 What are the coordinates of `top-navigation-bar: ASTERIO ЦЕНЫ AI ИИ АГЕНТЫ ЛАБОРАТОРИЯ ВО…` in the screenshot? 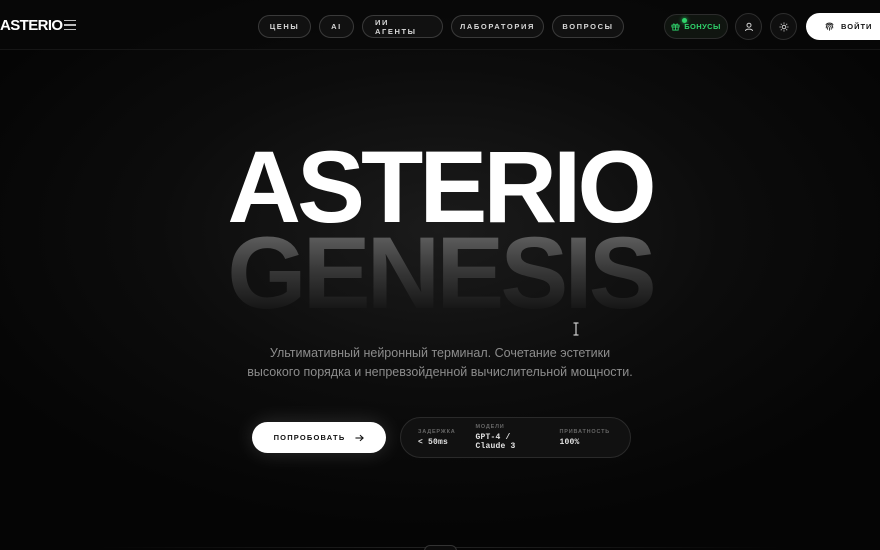 It's located at (440, 25).